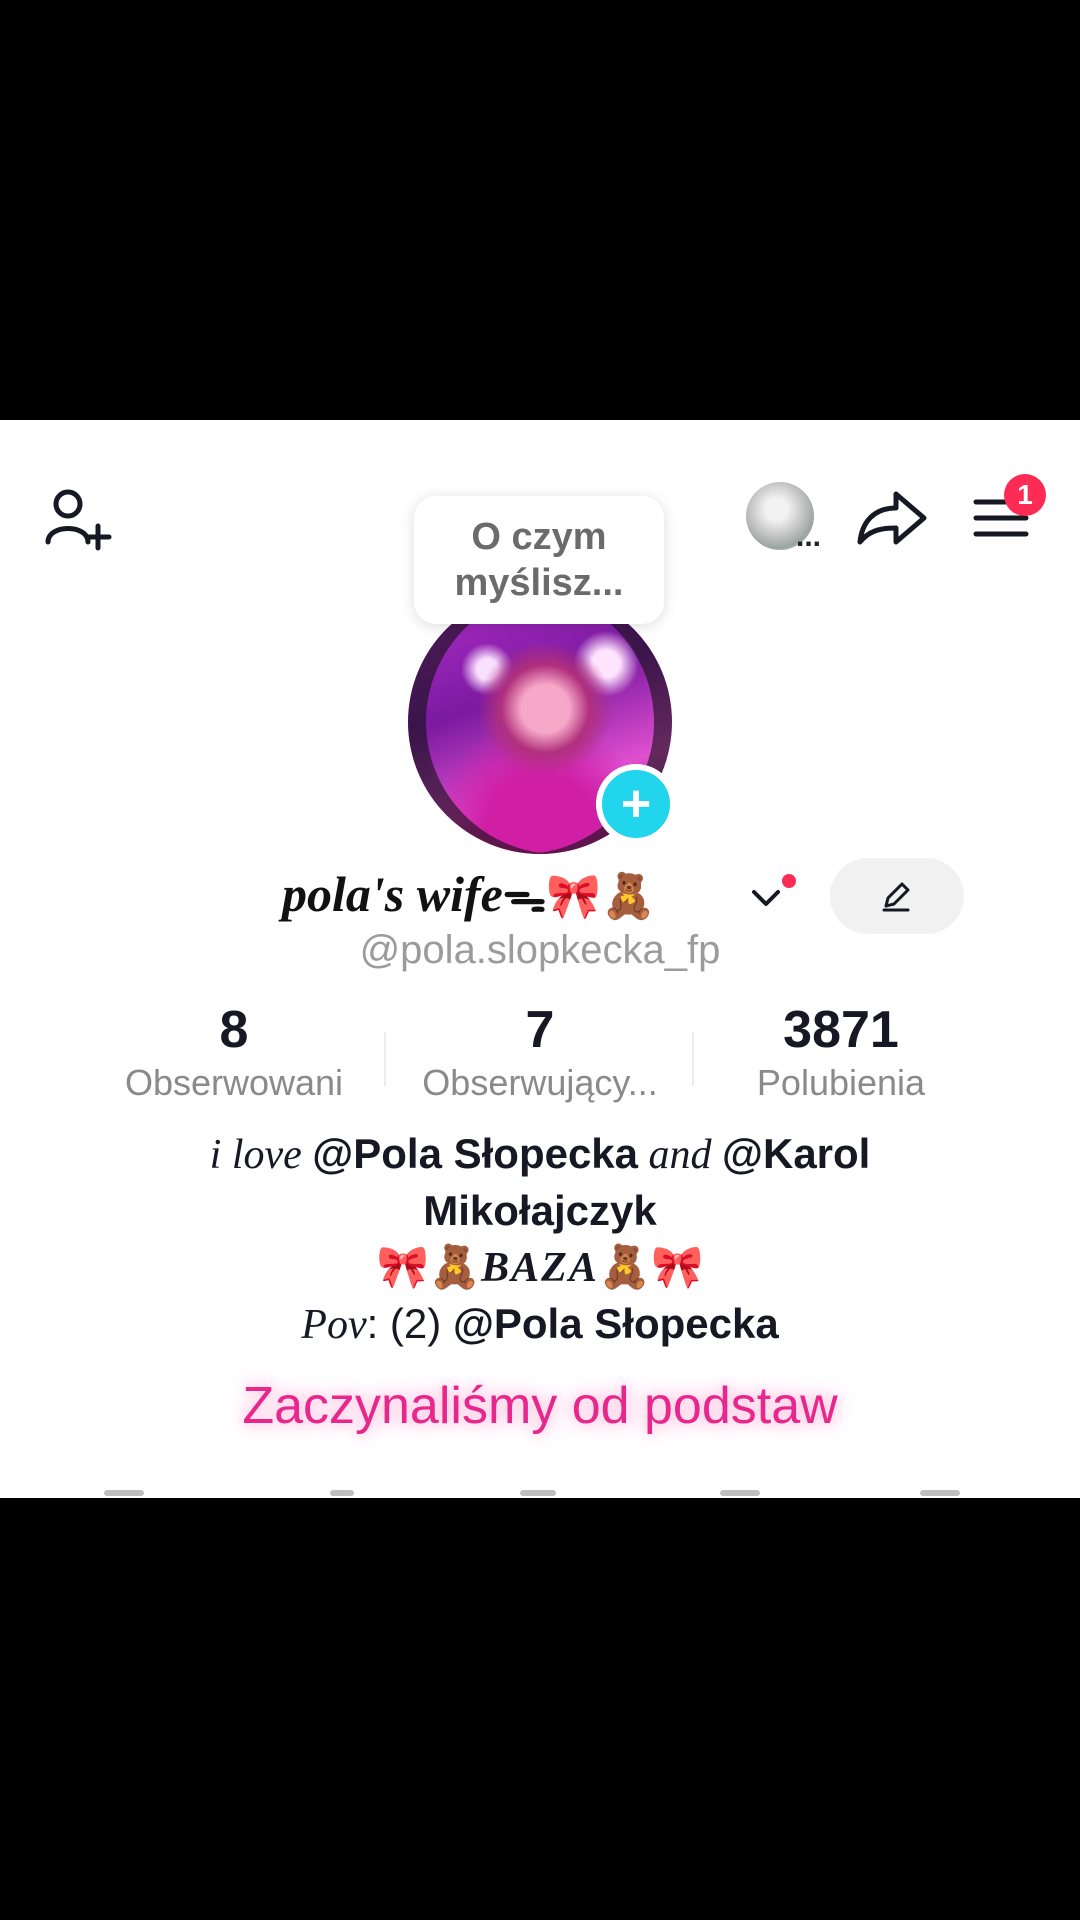 Image resolution: width=1080 pixels, height=1920 pixels. I want to click on bio-text: and, so click(680, 1155).